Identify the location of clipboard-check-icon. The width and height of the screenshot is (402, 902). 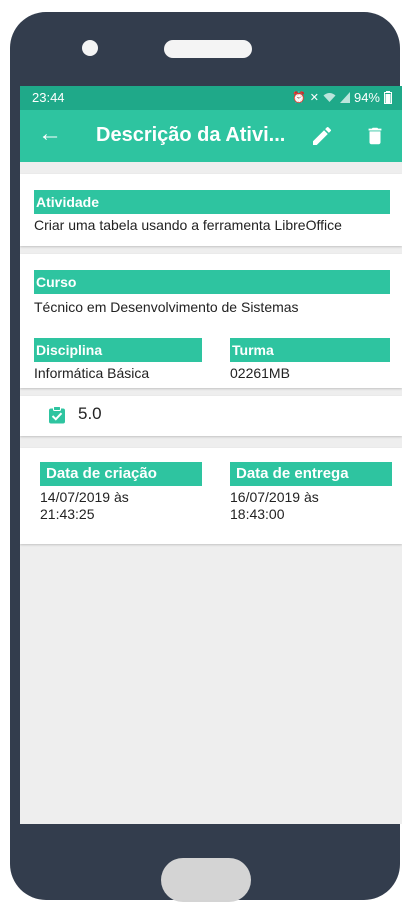
(57, 415).